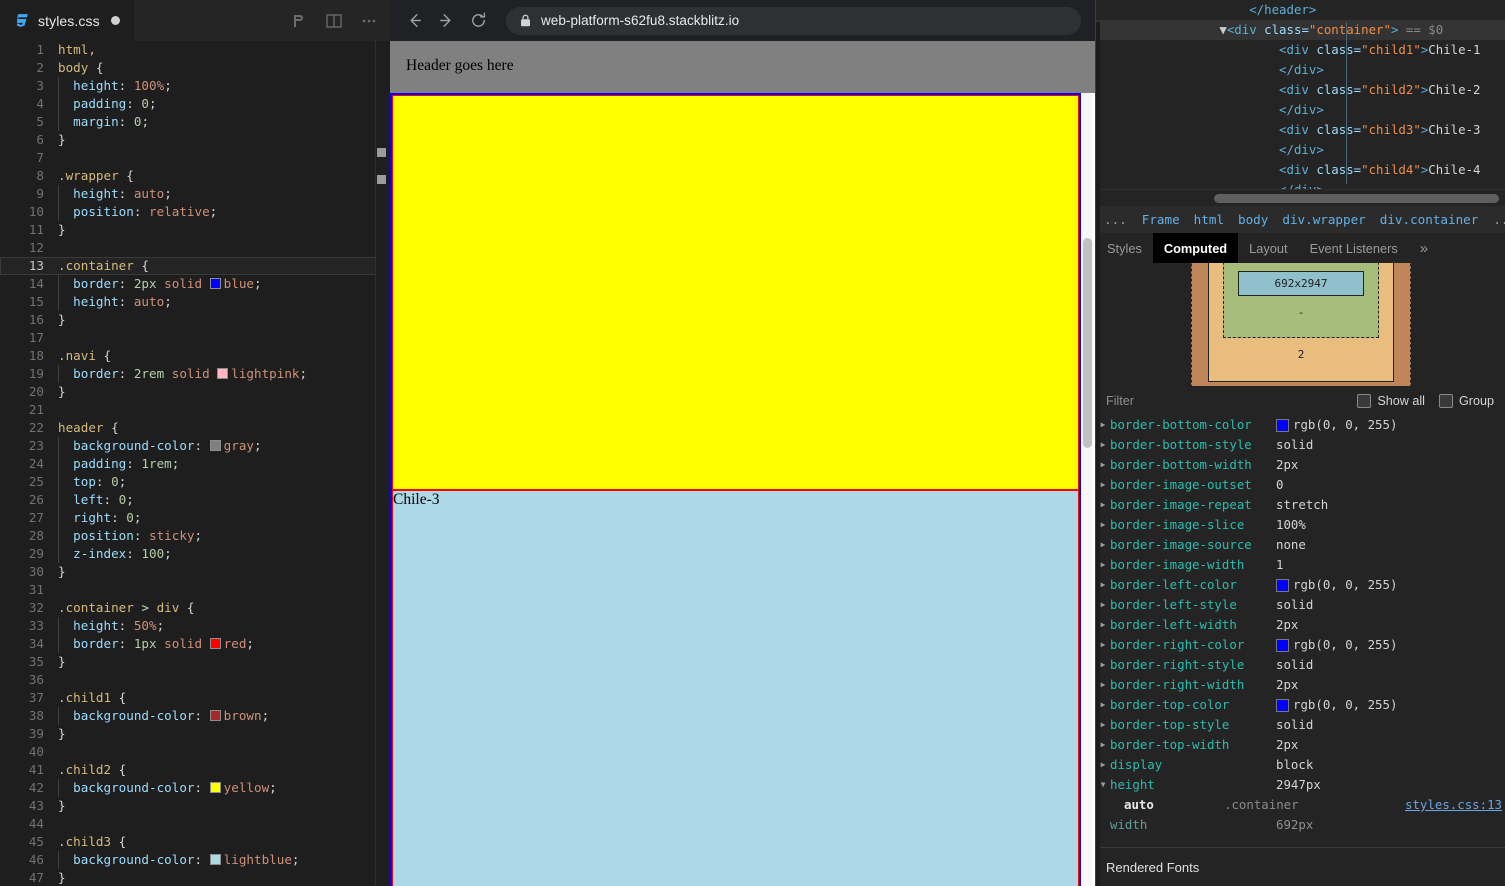 The width and height of the screenshot is (1505, 886). I want to click on address-bar: web-platform-s62fu8.stackblitz.io, so click(793, 20).